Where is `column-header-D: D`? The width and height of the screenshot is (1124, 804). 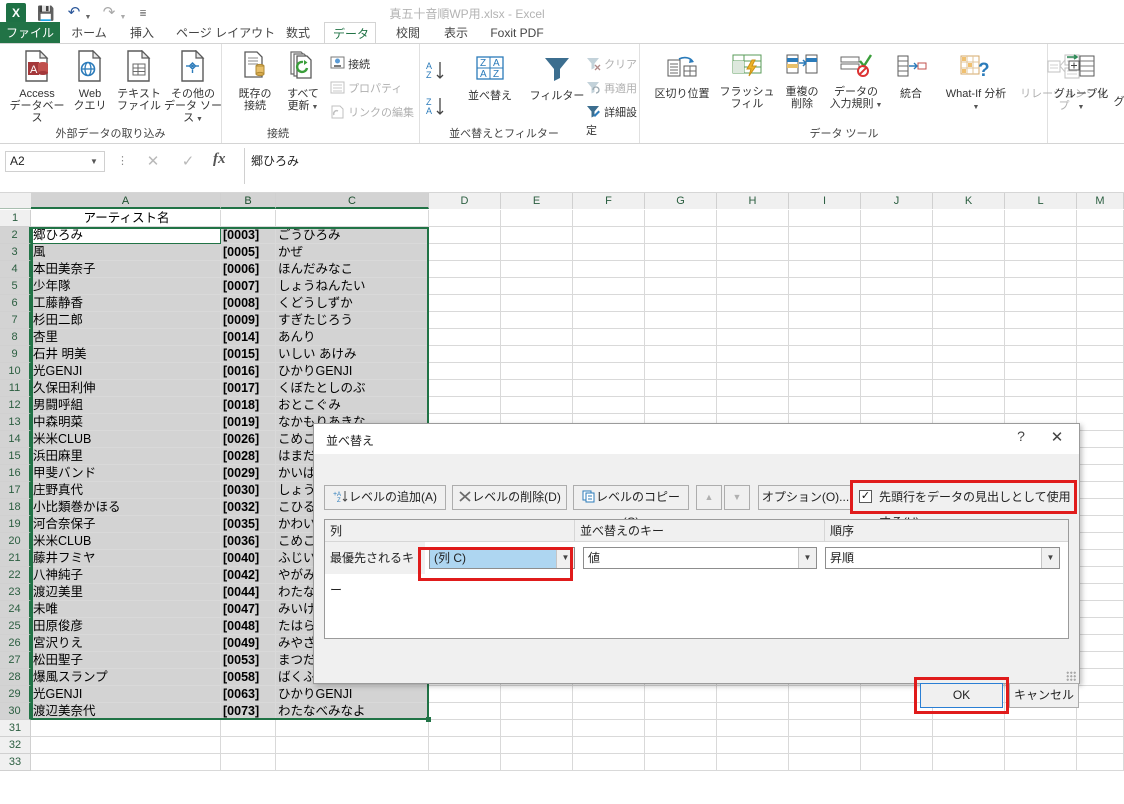
column-header-D: D is located at coordinates (465, 201).